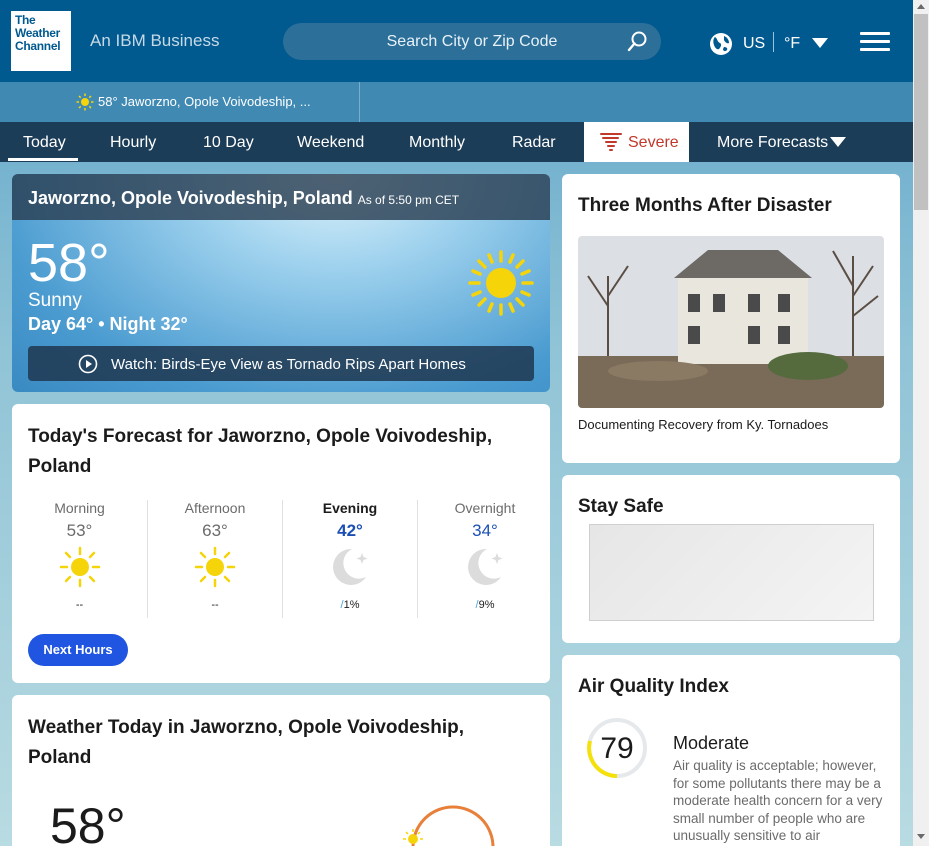 The image size is (929, 846). Describe the element at coordinates (705, 206) in the screenshot. I see `news-title: Three Months After Disaster` at that location.